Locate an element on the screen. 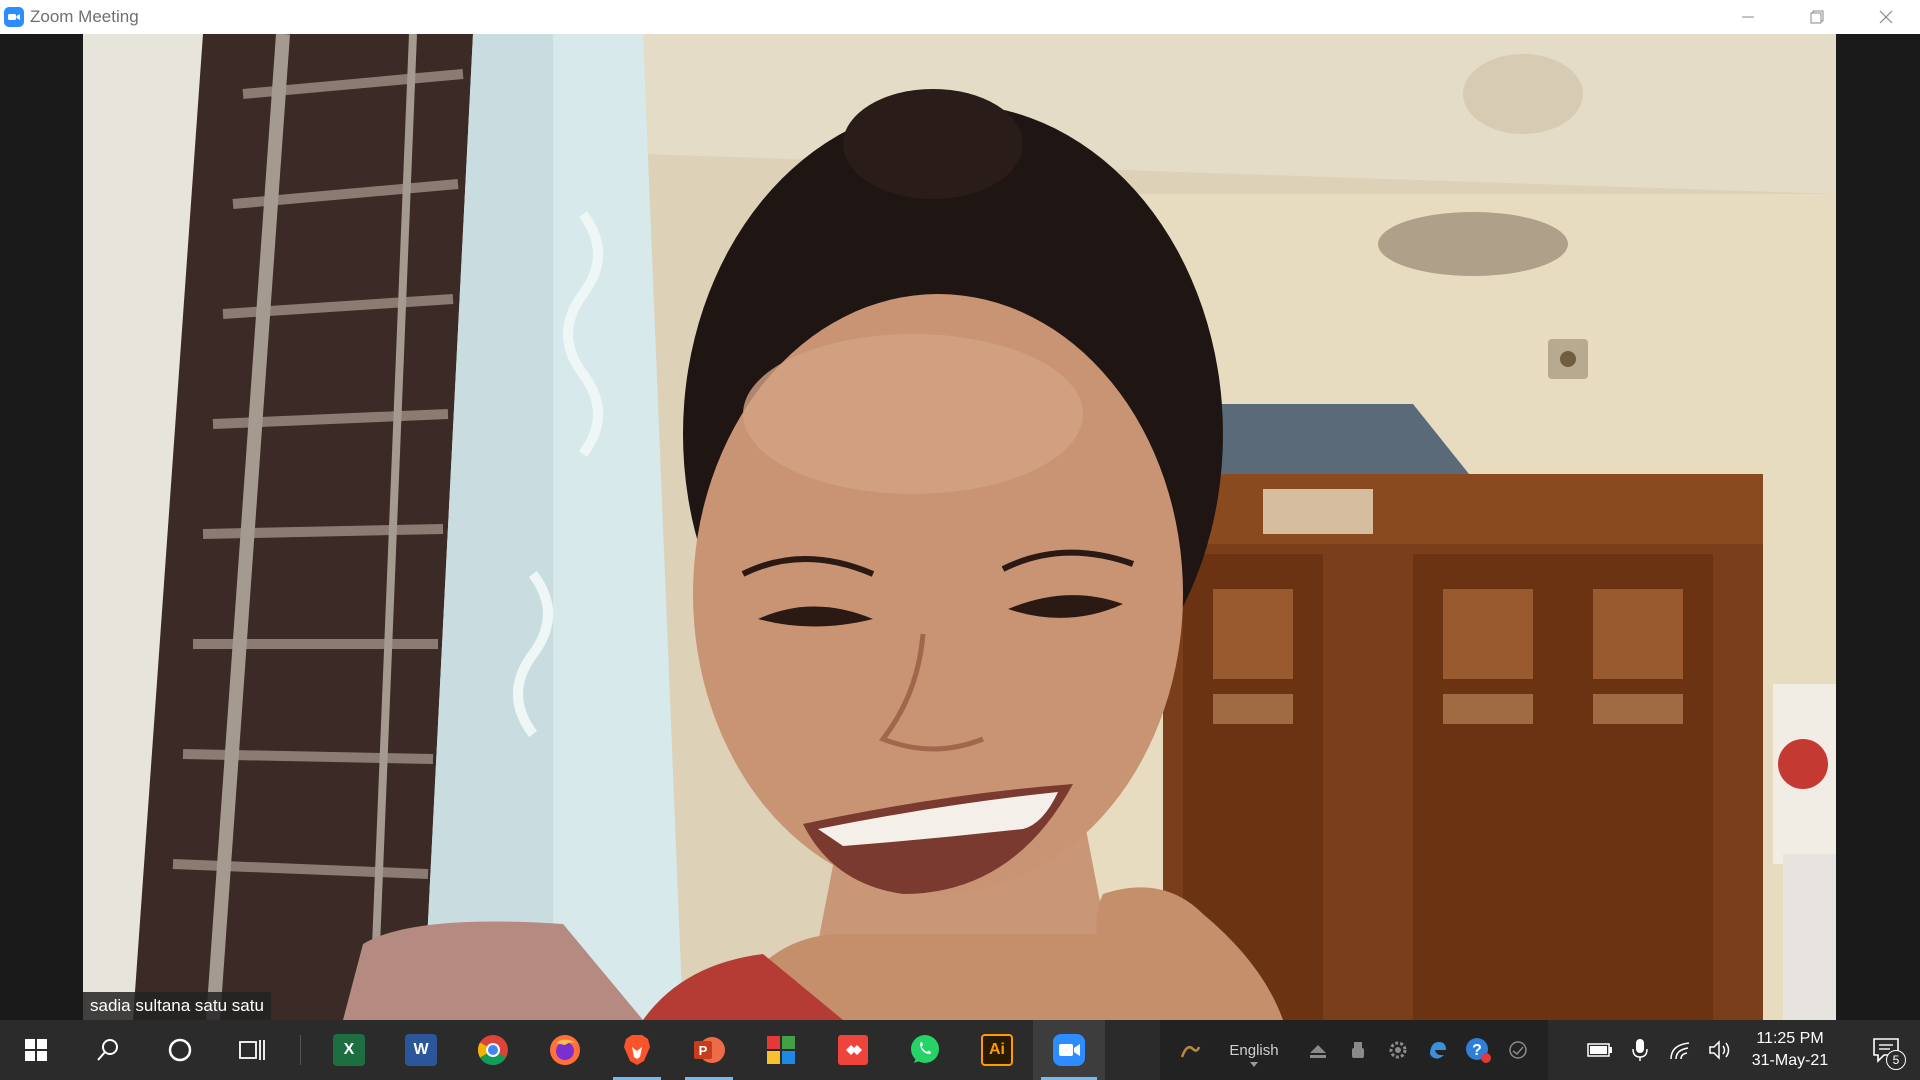  chevron-down-icon is located at coordinates (1254, 1064).